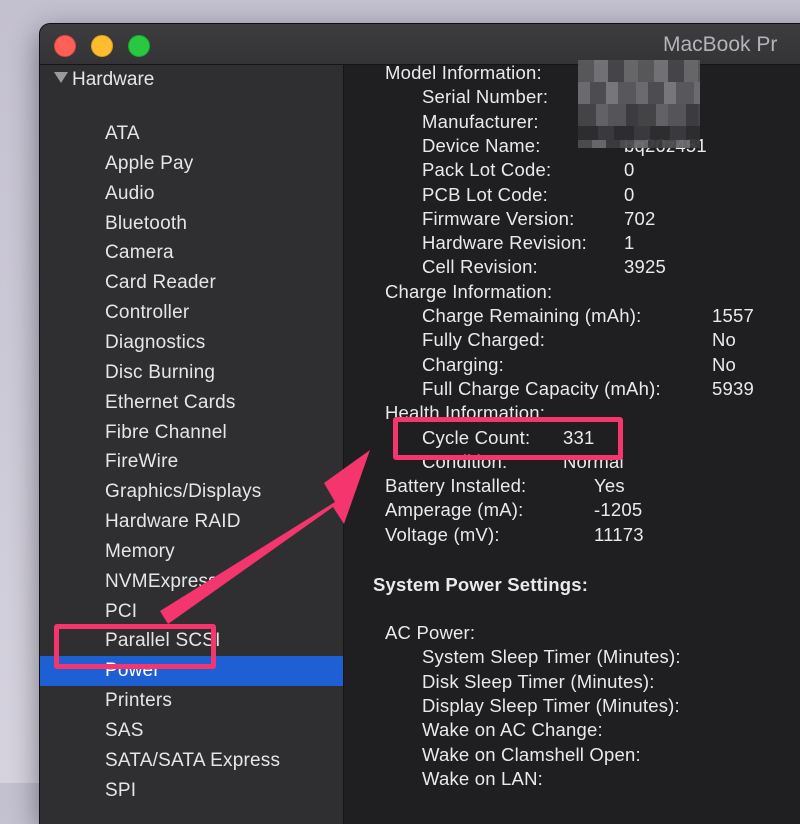 The height and width of the screenshot is (824, 800). I want to click on window-title: MacBook Pr, so click(720, 45).